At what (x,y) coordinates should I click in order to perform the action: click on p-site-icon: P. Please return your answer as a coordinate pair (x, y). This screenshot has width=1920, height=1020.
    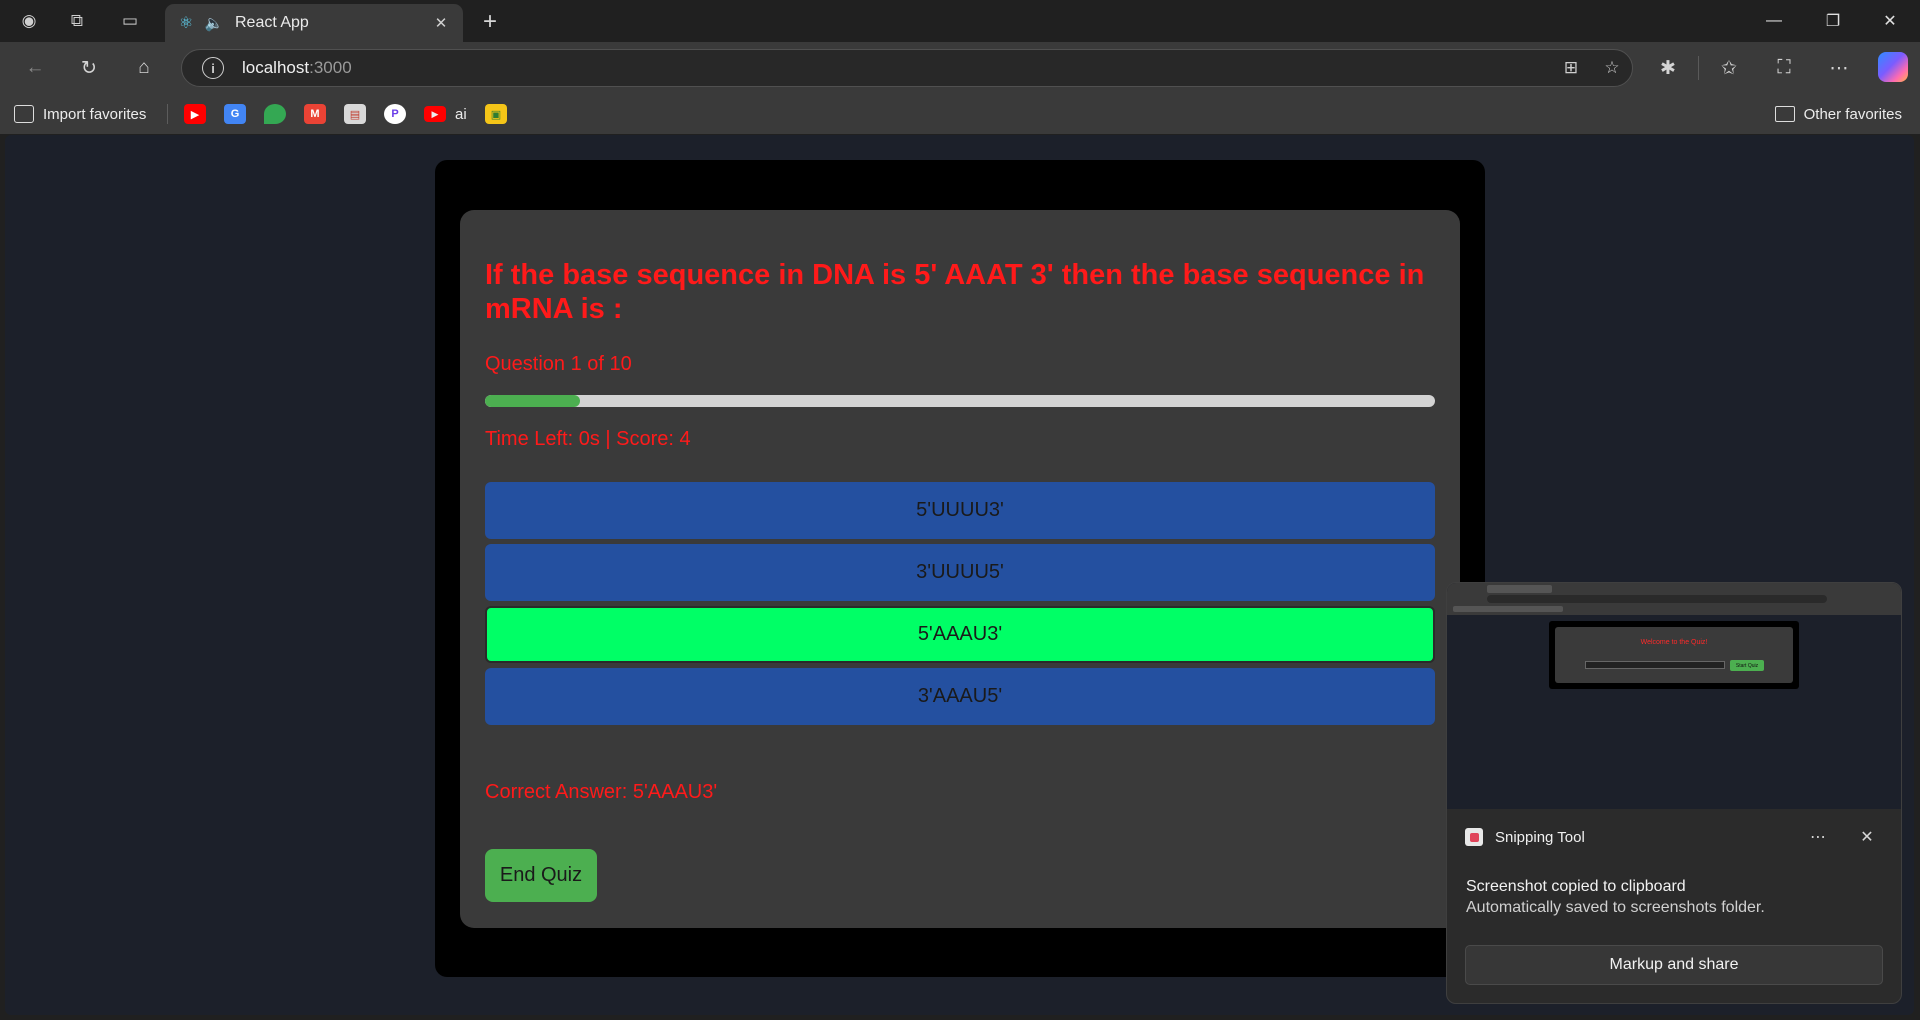
    Looking at the image, I should click on (395, 114).